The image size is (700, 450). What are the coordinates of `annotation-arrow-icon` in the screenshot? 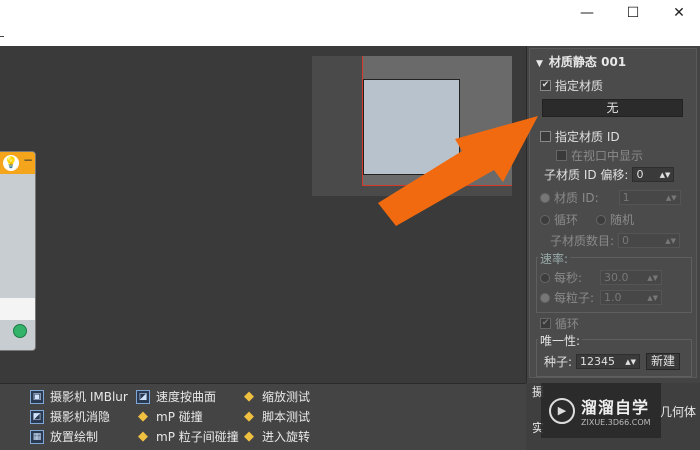 It's located at (458, 171).